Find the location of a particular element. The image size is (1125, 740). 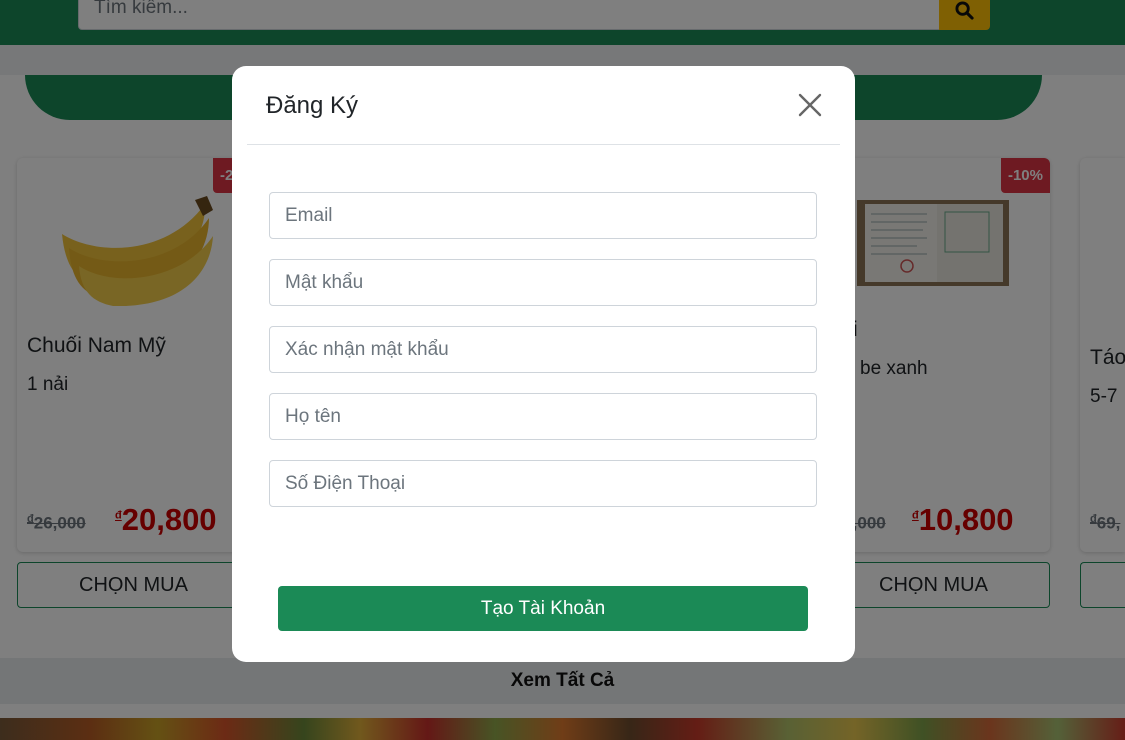

create-account-button: Tạo Tài Khoản is located at coordinates (543, 608).